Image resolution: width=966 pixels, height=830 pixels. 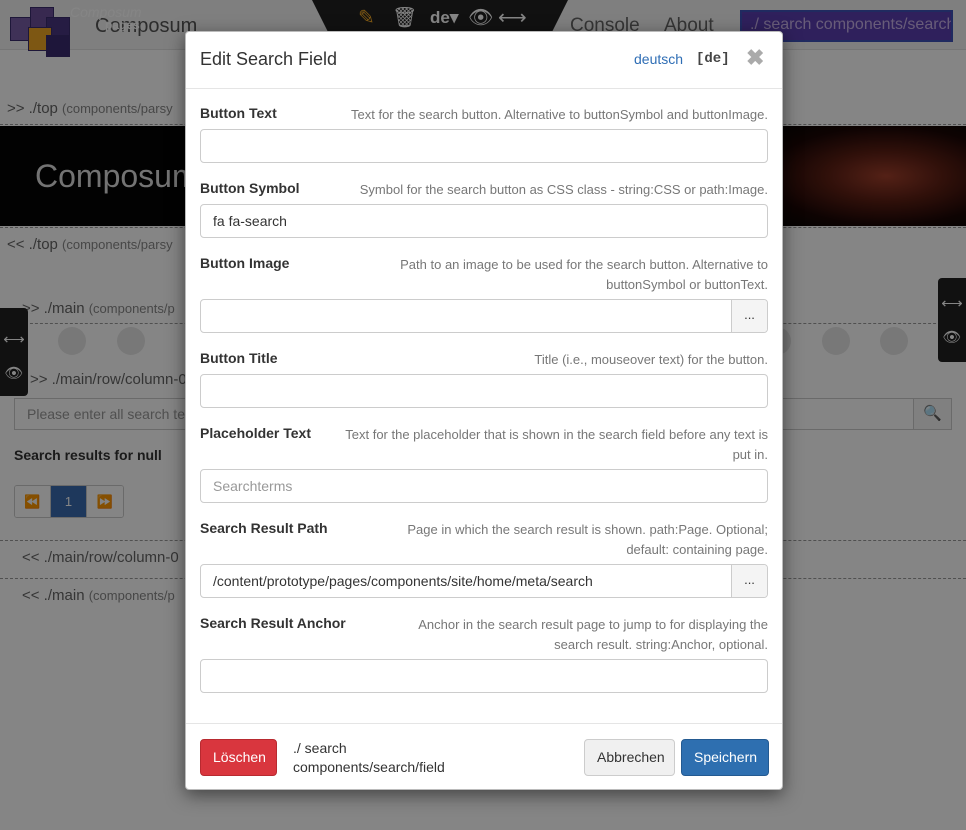 What do you see at coordinates (238, 113) in the screenshot?
I see `field-label: Button Text` at bounding box center [238, 113].